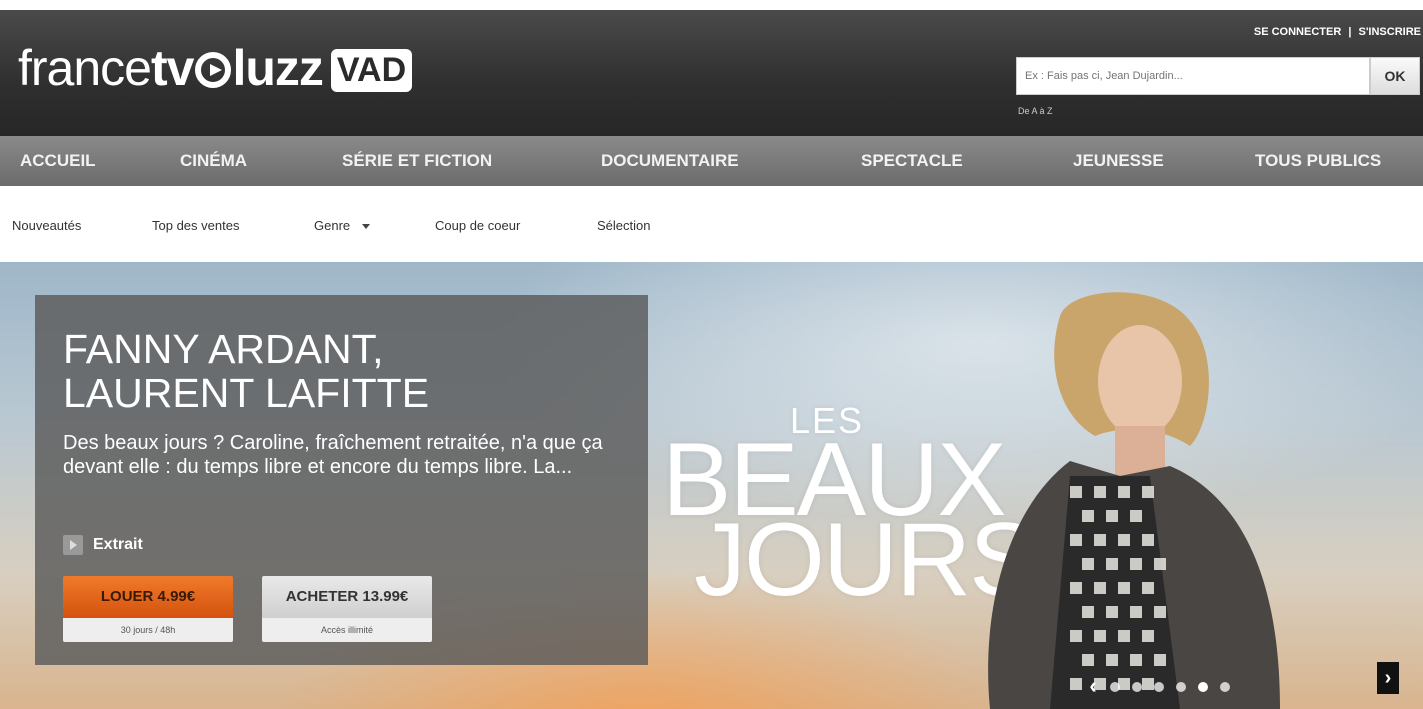  Describe the element at coordinates (342, 225) in the screenshot. I see `subnav-genre: Genre` at that location.